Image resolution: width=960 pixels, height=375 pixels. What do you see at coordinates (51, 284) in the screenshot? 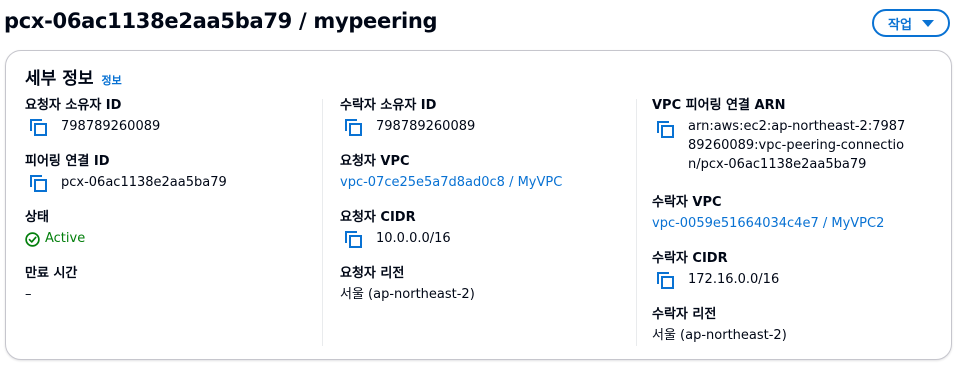
I see `field-expiration-time: 만료 시간 –` at bounding box center [51, 284].